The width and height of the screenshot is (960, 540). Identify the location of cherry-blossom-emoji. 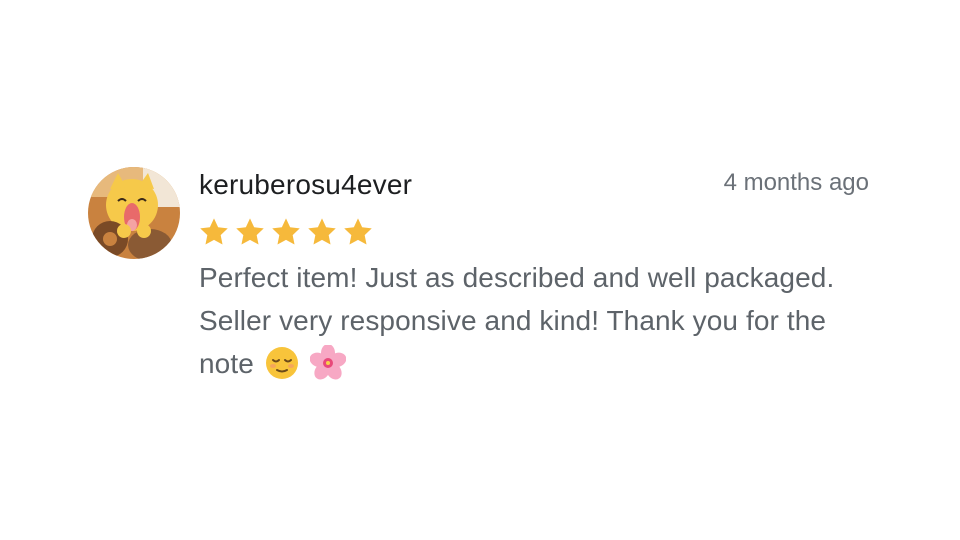
(327, 363).